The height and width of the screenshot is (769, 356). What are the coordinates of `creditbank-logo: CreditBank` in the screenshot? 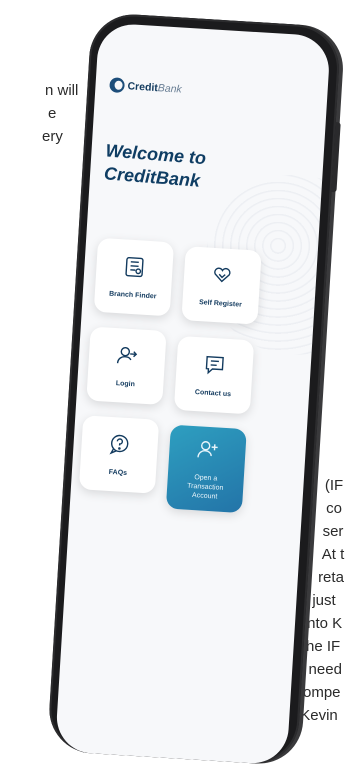 It's located at (145, 86).